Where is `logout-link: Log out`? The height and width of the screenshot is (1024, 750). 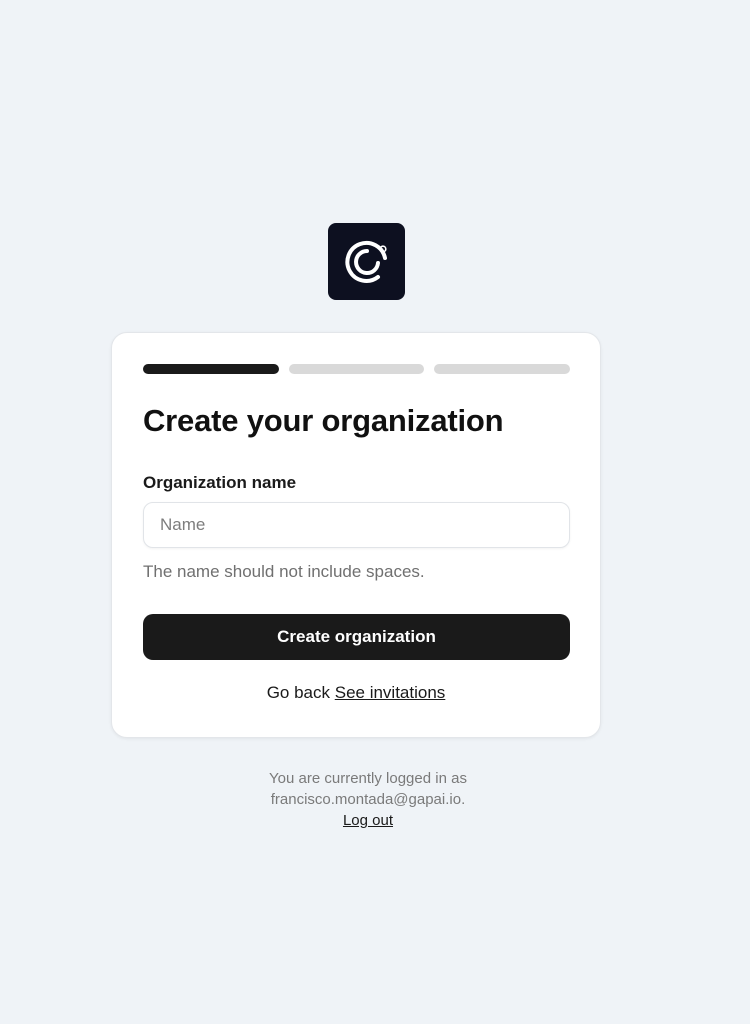
logout-link: Log out is located at coordinates (368, 820).